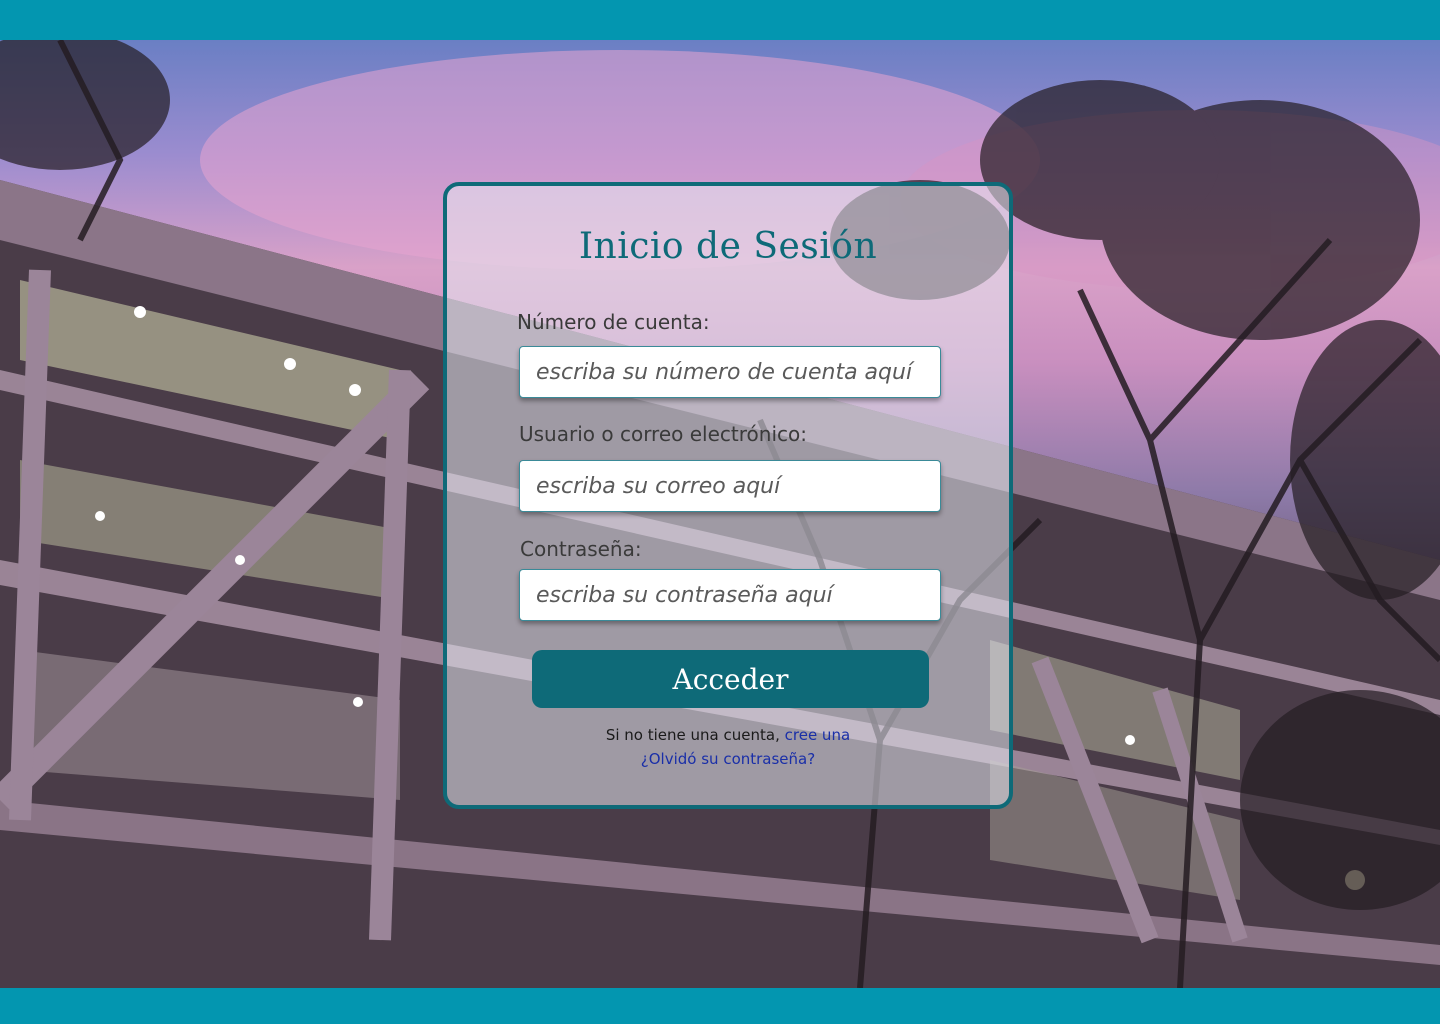 Image resolution: width=1440 pixels, height=1024 pixels. What do you see at coordinates (730, 486) in the screenshot?
I see `email-input` at bounding box center [730, 486].